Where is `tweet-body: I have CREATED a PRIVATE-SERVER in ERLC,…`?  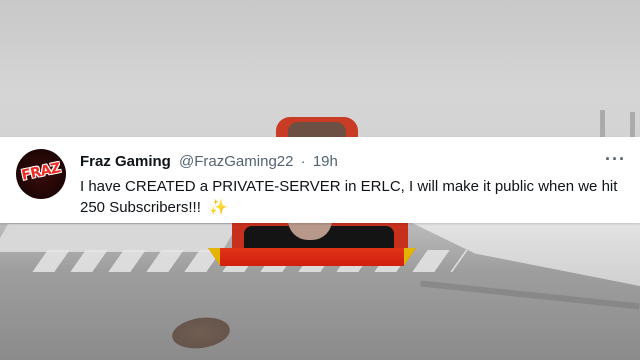
tweet-body: I have CREATED a PRIVATE-SERVER in ERLC,… is located at coordinates (349, 197).